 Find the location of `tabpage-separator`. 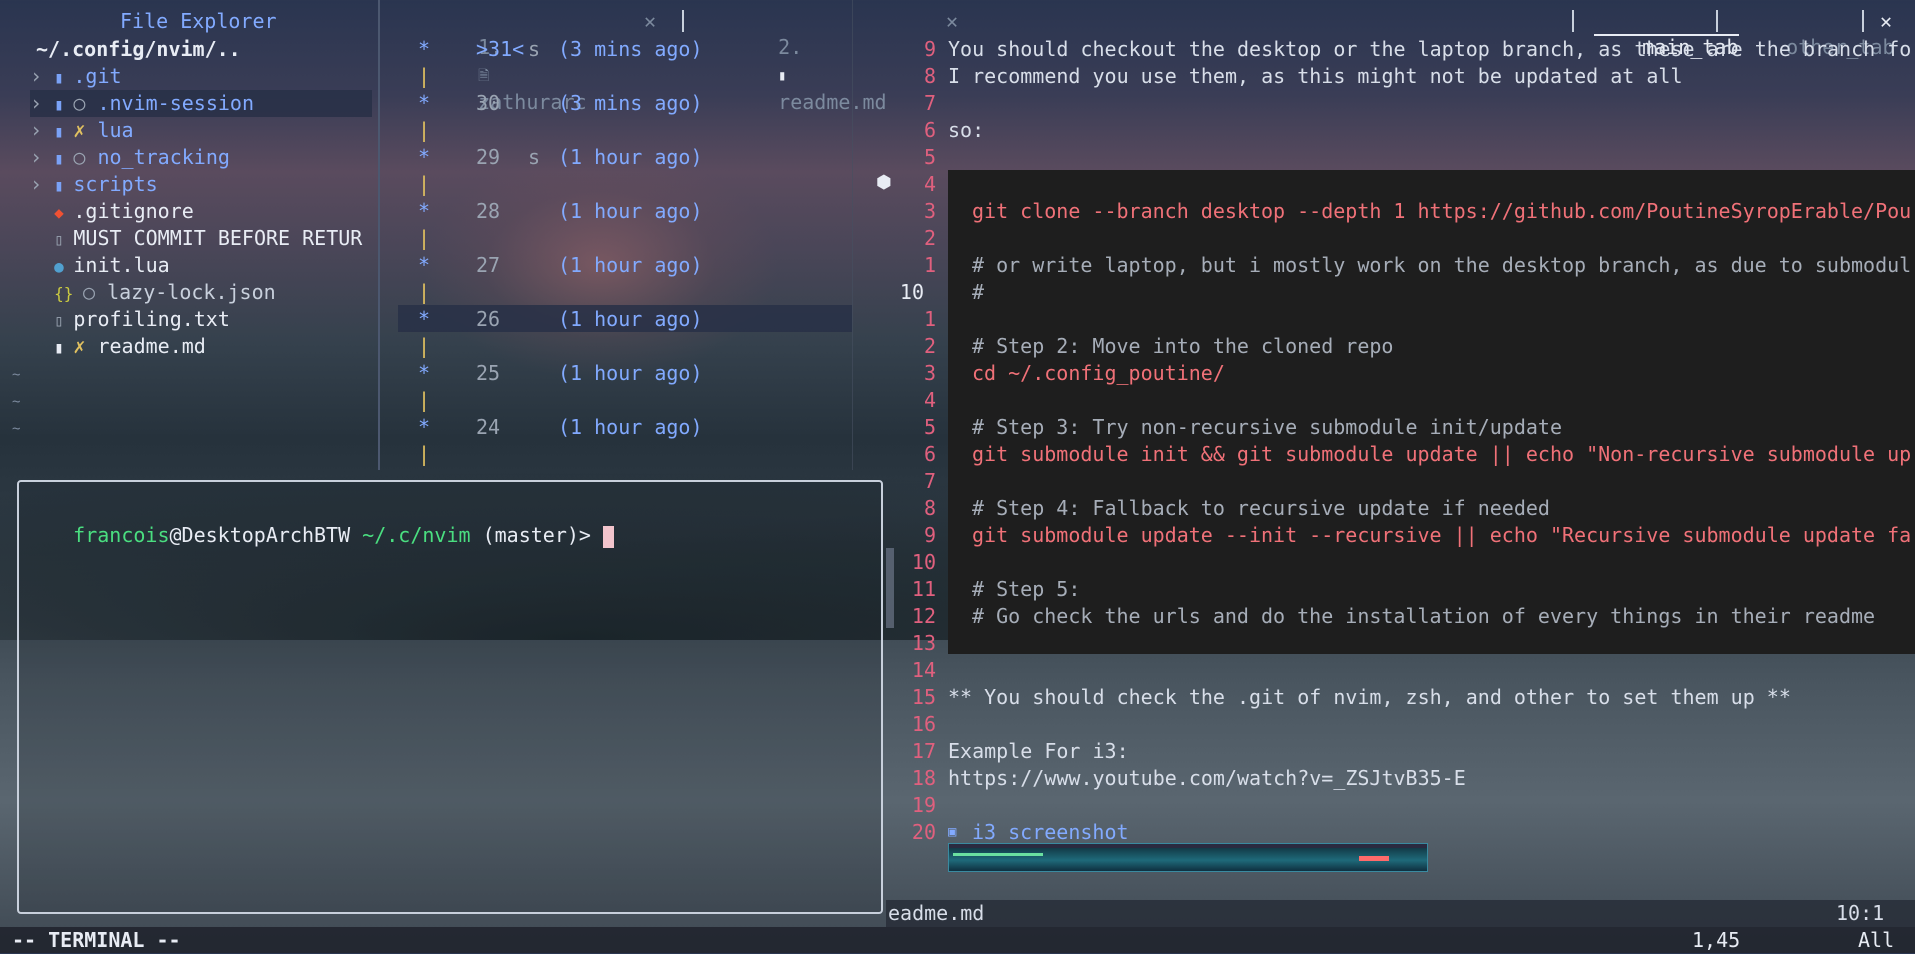

tabpage-separator is located at coordinates (1863, 21).